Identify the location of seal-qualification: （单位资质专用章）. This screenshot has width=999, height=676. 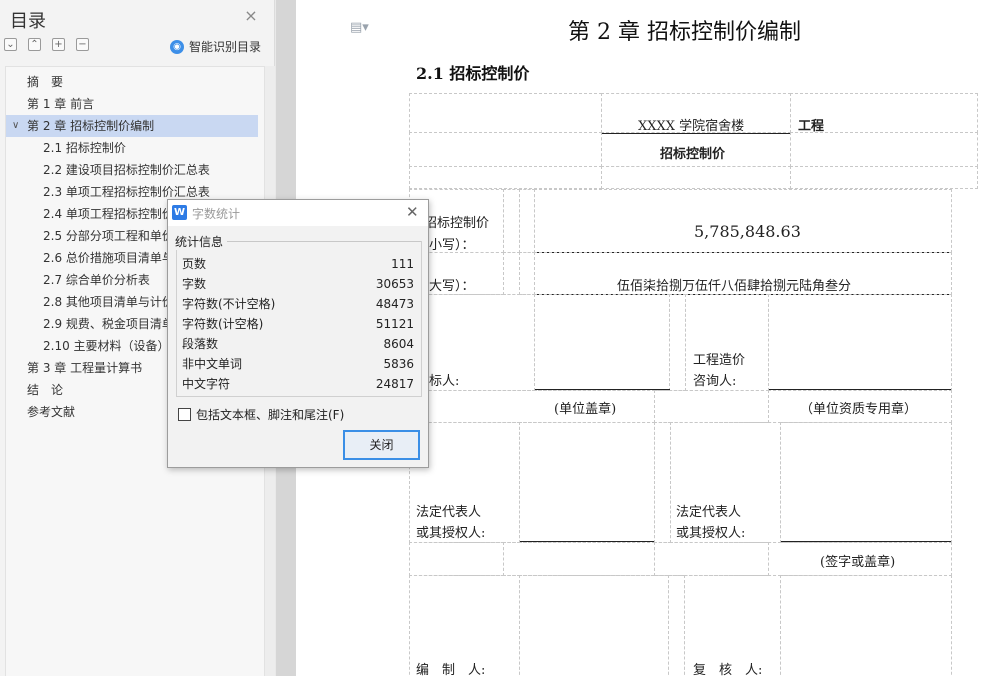
(859, 409).